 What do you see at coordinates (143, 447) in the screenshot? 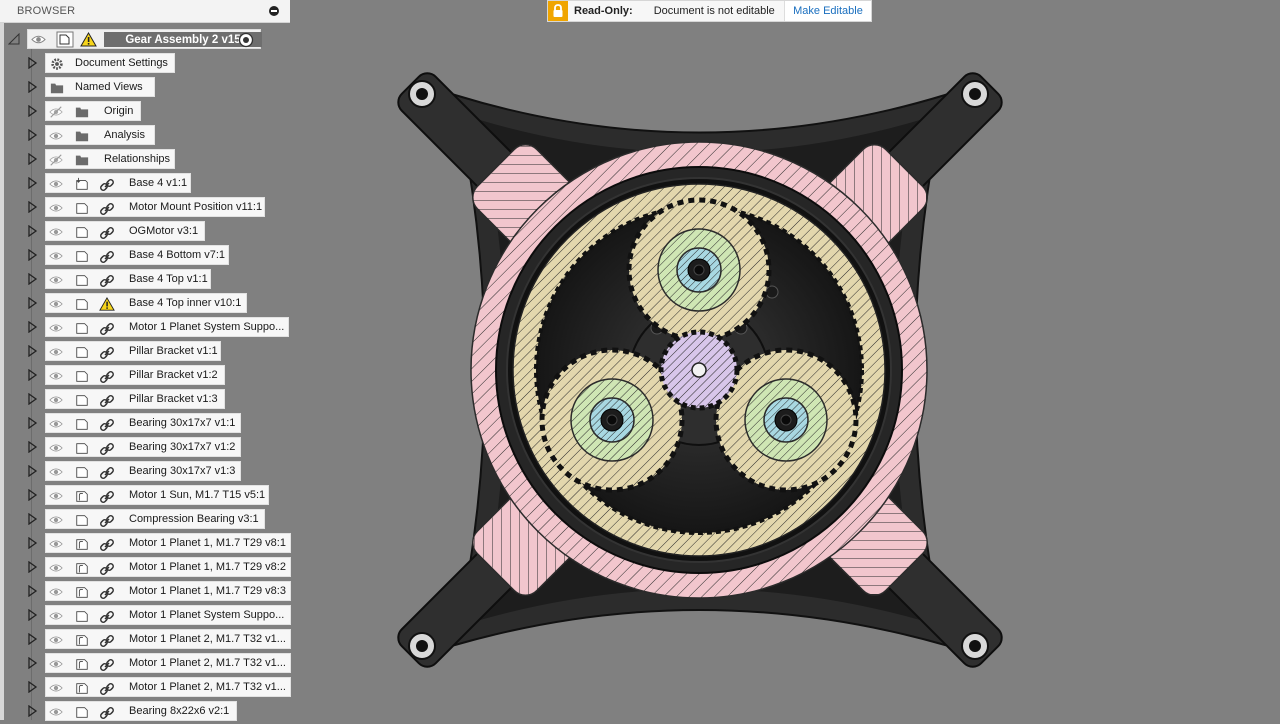
I see `tree-item: Bearing 30x17x7 v1:2` at bounding box center [143, 447].